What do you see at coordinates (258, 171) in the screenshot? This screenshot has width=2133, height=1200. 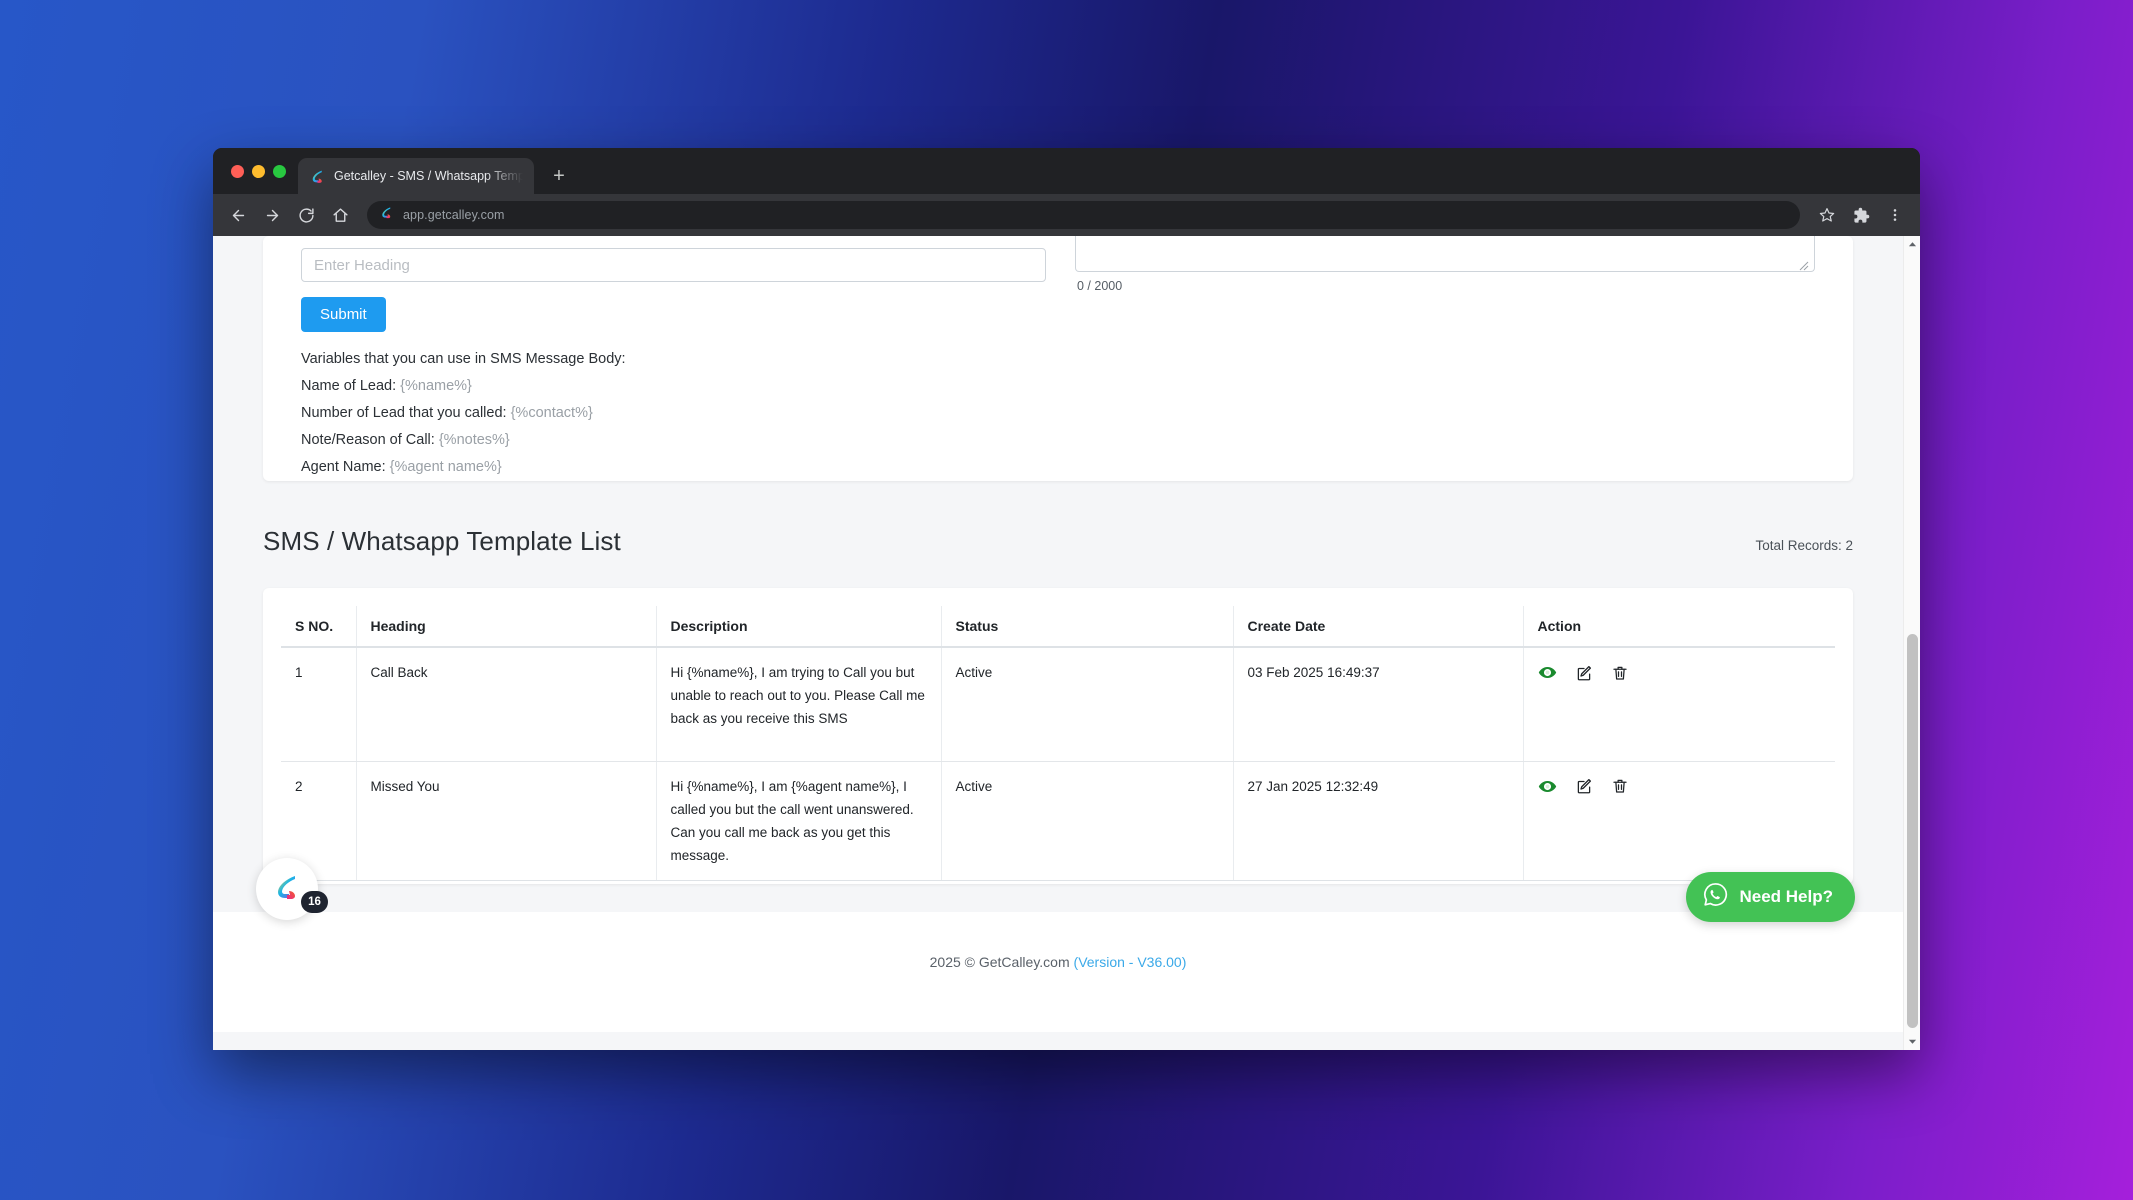 I see `minimize-window-button` at bounding box center [258, 171].